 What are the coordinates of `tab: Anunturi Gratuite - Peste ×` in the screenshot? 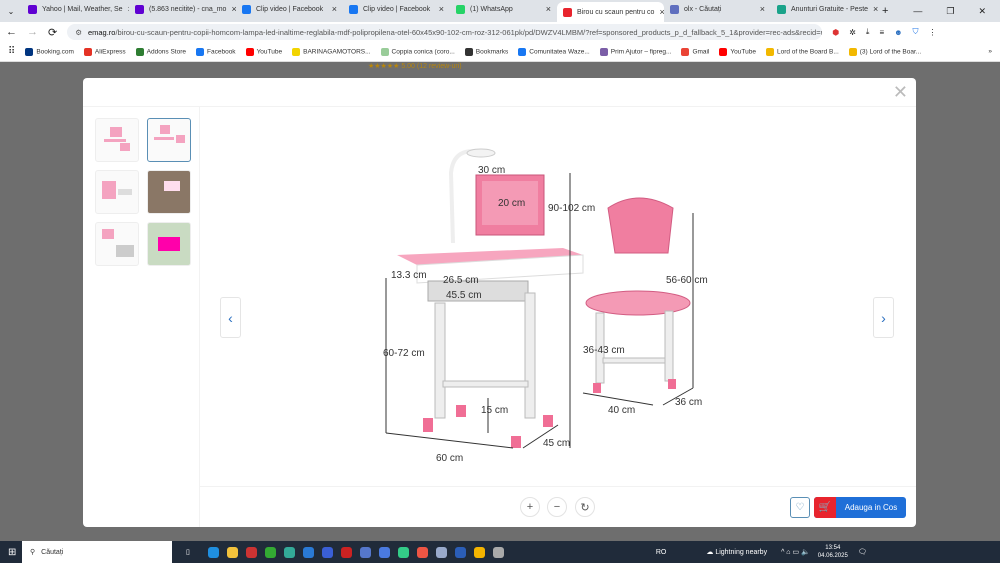 It's located at (824, 9).